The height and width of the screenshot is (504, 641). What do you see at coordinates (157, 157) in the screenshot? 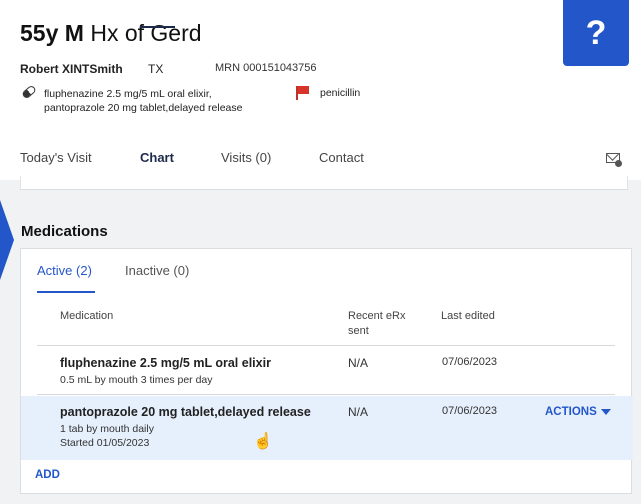
I see `tab-chart: Chart` at bounding box center [157, 157].